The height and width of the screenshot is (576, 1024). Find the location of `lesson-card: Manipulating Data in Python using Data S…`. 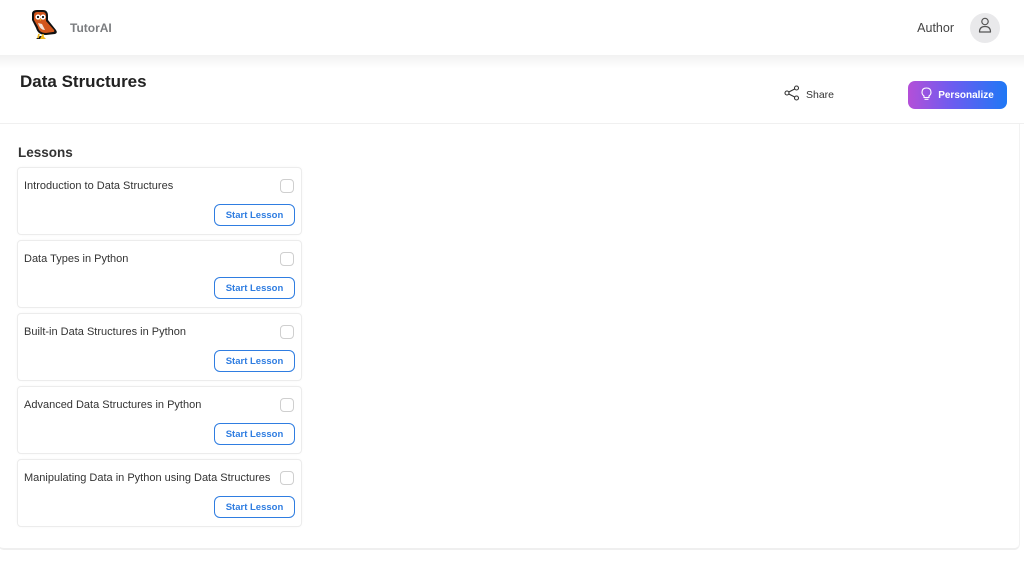

lesson-card: Manipulating Data in Python using Data S… is located at coordinates (159, 493).